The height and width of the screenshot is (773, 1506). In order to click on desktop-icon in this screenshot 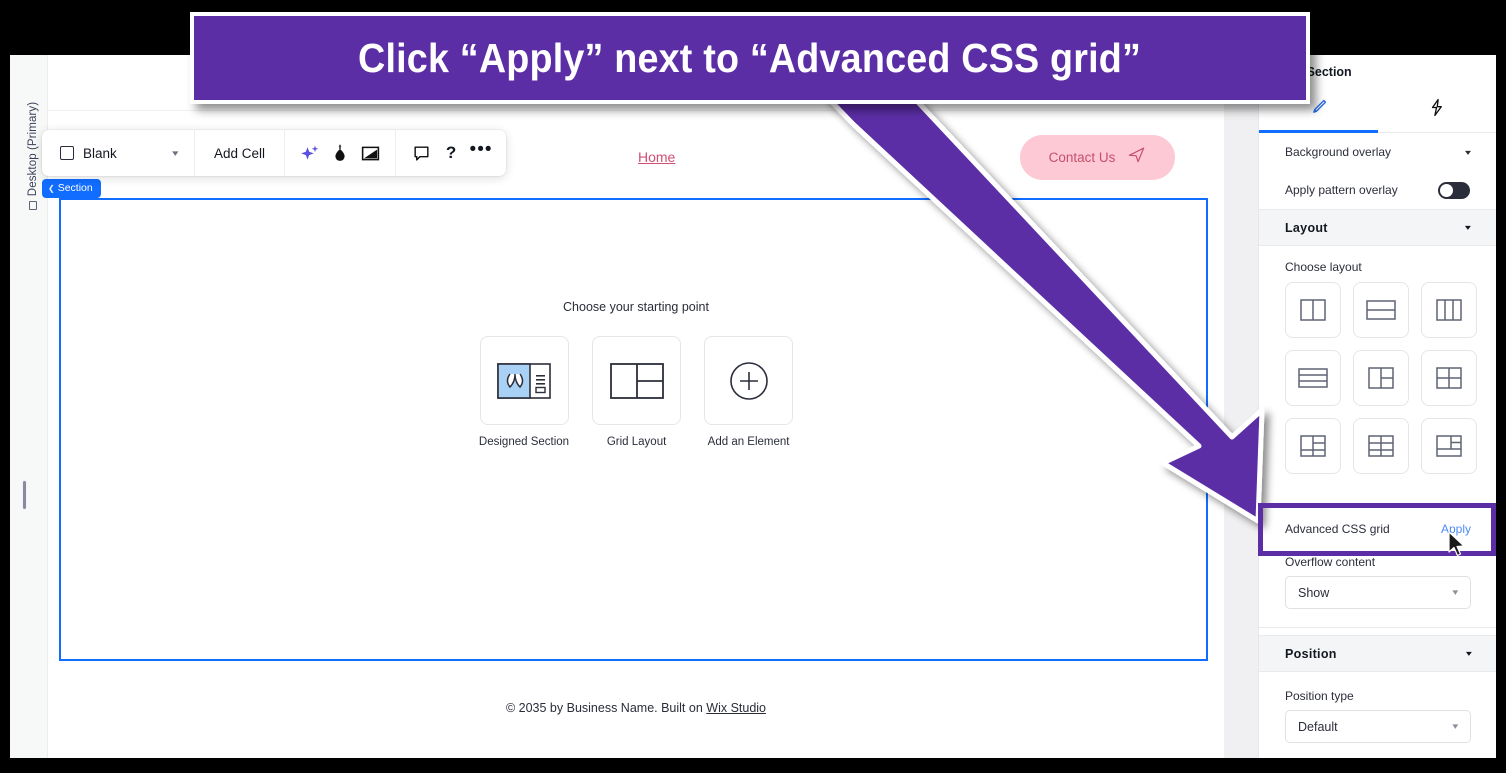, I will do `click(33, 206)`.